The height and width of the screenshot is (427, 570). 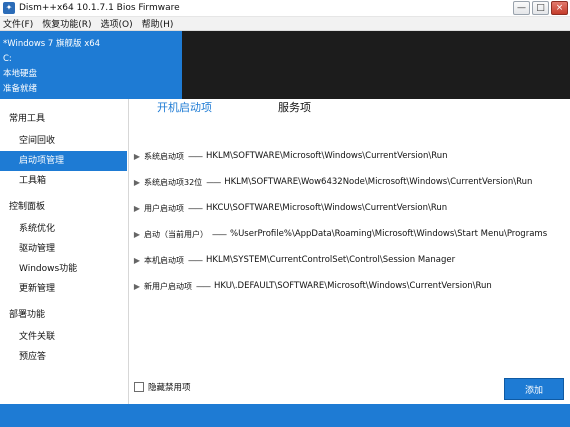 What do you see at coordinates (168, 286) in the screenshot?
I see `entry-name: 新用户启动项` at bounding box center [168, 286].